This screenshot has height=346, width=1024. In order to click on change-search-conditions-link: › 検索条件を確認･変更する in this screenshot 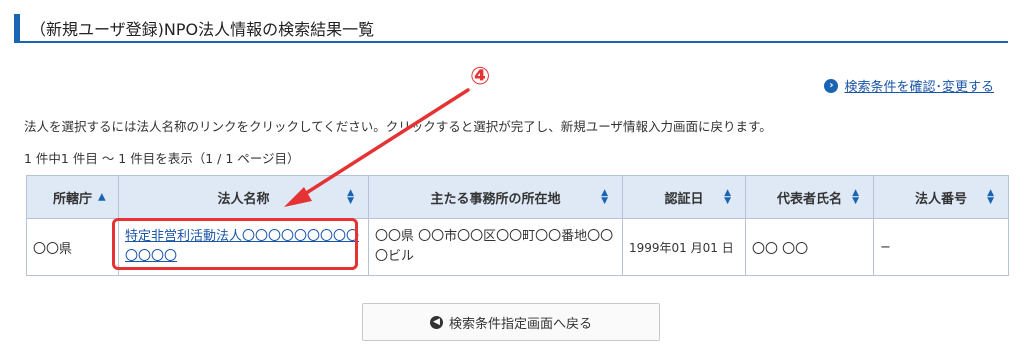, I will do `click(909, 85)`.